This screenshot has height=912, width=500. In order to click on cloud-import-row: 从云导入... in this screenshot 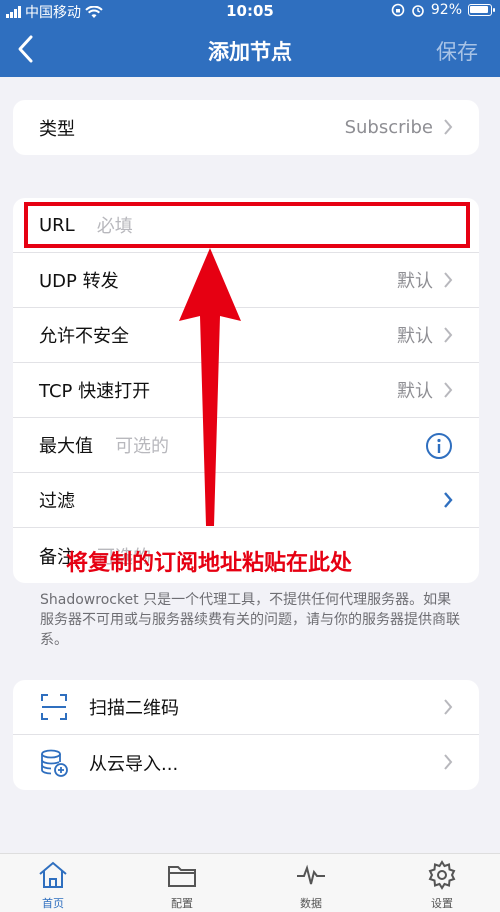, I will do `click(246, 762)`.